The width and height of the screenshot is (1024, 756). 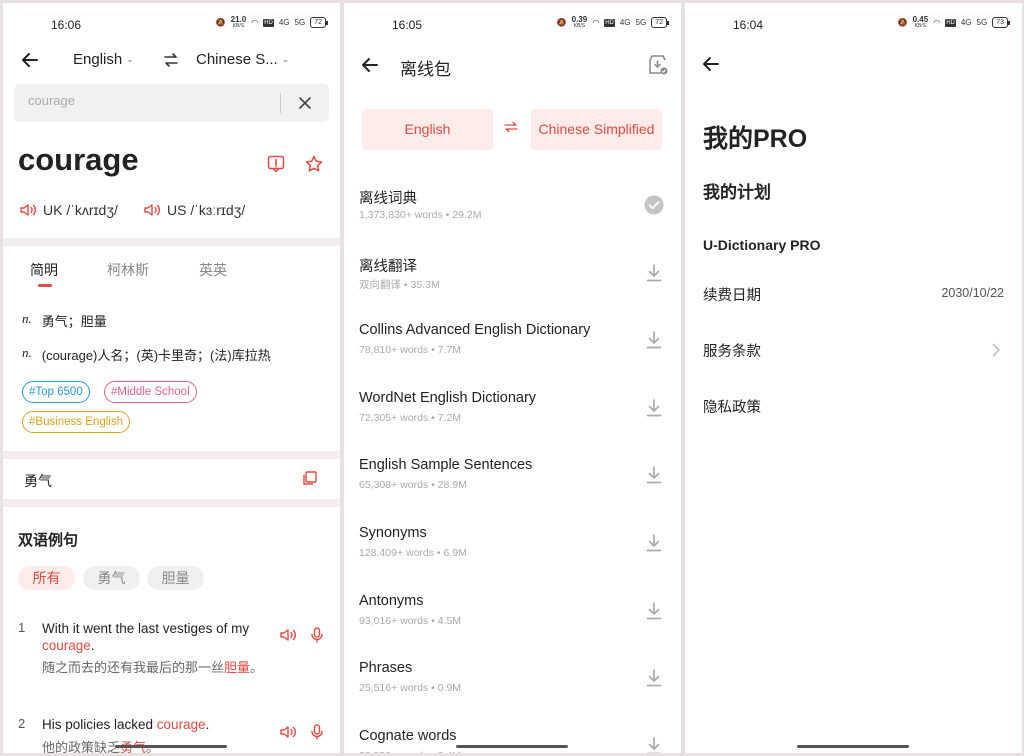 I want to click on source-language-button: English, so click(x=427, y=129).